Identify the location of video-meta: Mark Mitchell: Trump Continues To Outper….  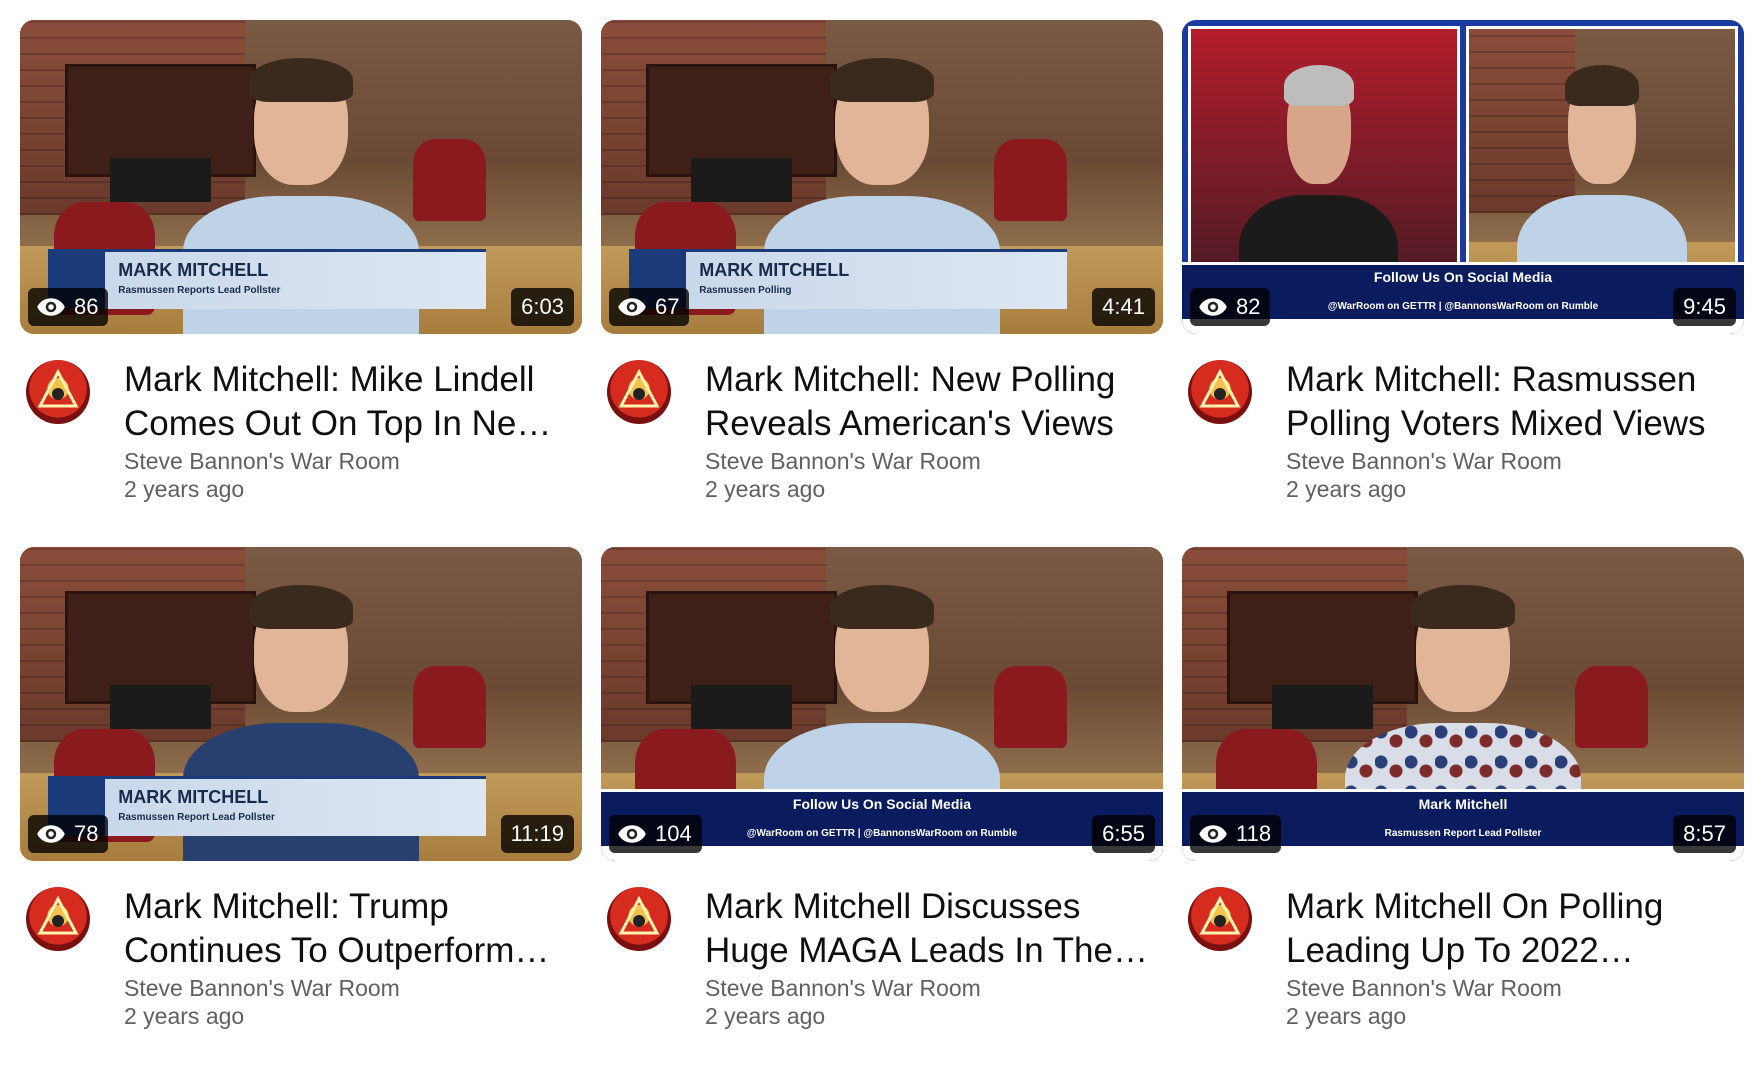
(301, 967).